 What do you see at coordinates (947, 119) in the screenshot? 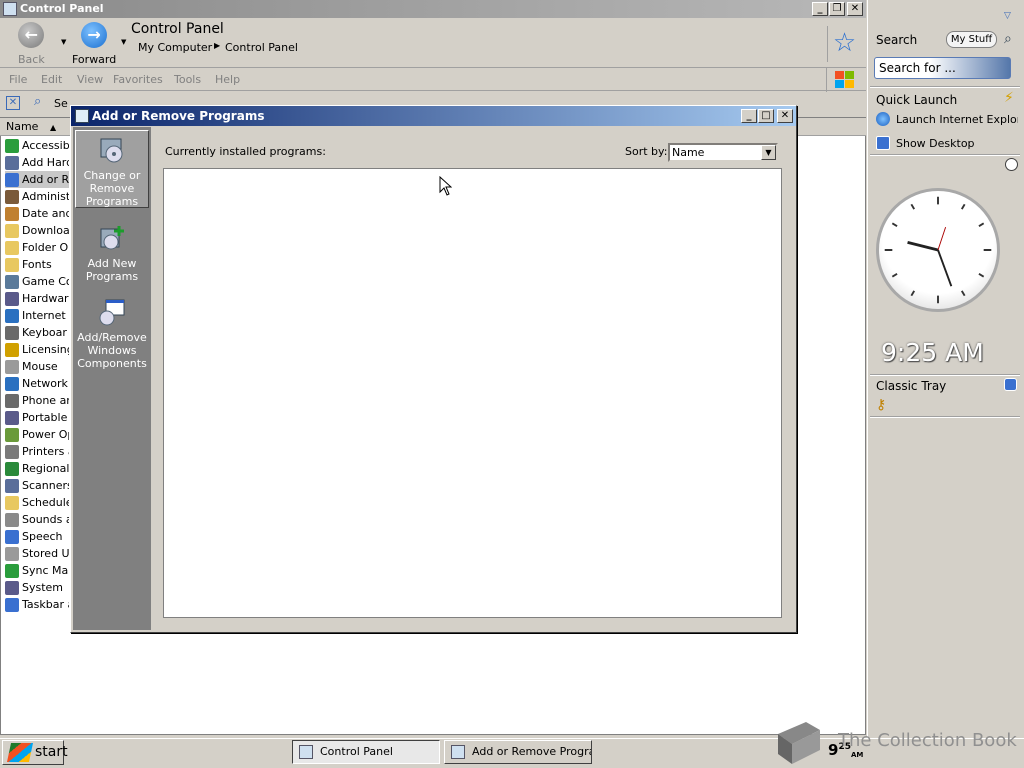
I see `quick-launch-ie: Launch Internet Explorer` at bounding box center [947, 119].